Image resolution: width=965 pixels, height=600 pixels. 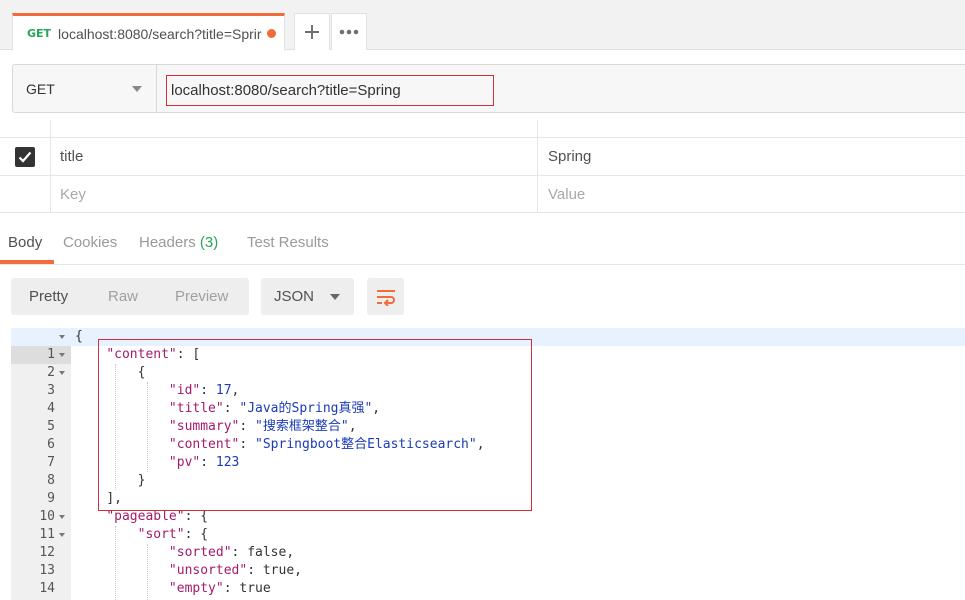 I want to click on param-row: title Spring, so click(x=482, y=157).